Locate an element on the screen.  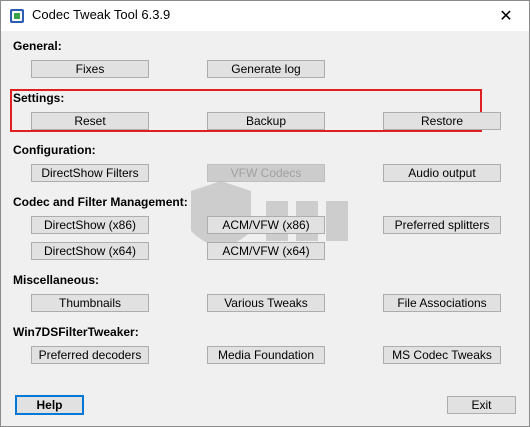
help-button: Help is located at coordinates (49, 405).